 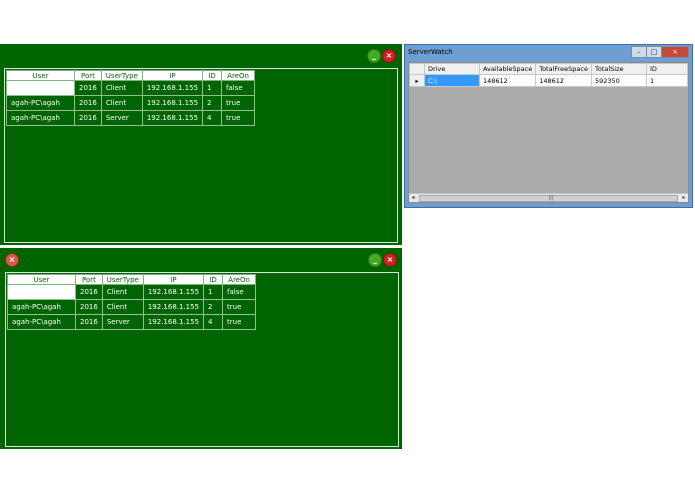 What do you see at coordinates (563, 80) in the screenshot?
I see `cell-totalfreespace: 148612` at bounding box center [563, 80].